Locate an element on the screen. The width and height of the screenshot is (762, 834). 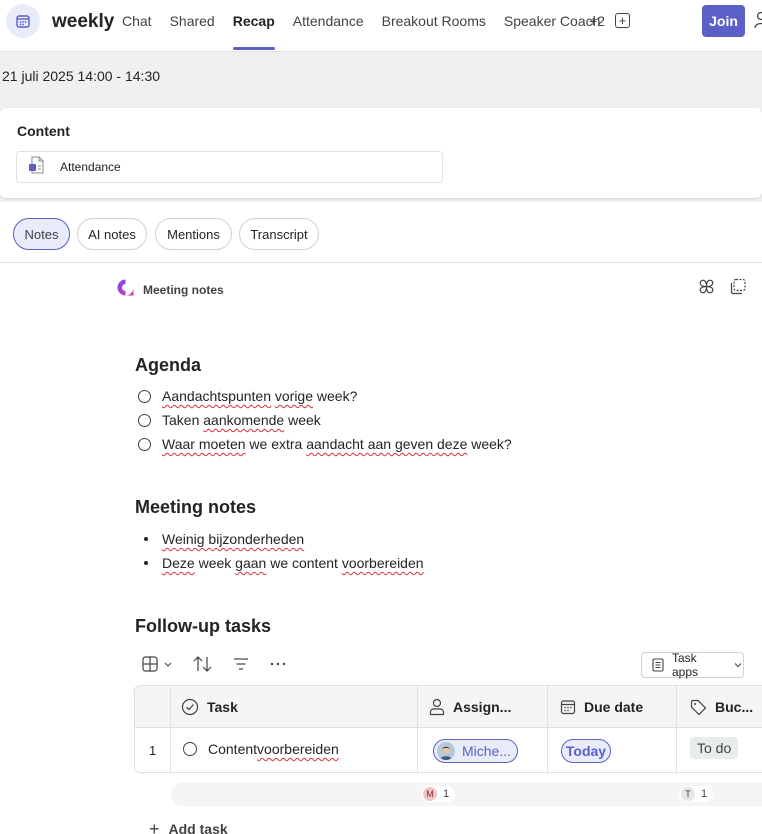
meeting-notes-heading: Meeting notes is located at coordinates (196, 507).